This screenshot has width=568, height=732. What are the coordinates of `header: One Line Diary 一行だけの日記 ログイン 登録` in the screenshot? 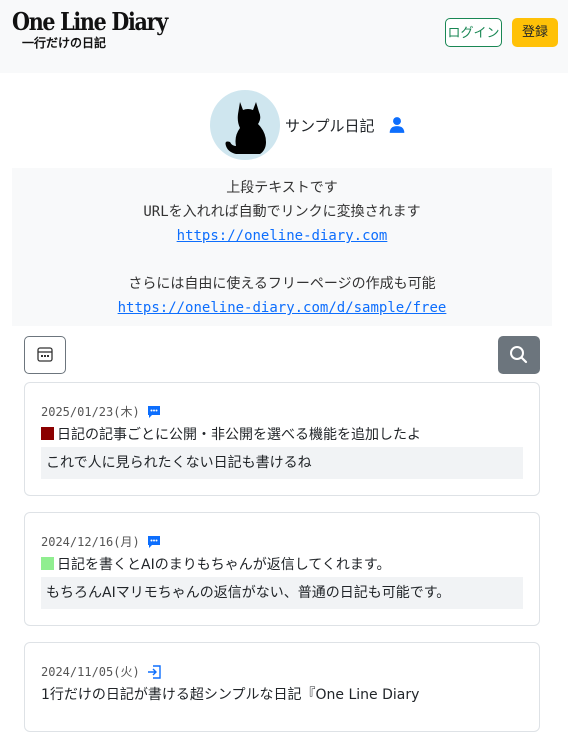 It's located at (284, 36).